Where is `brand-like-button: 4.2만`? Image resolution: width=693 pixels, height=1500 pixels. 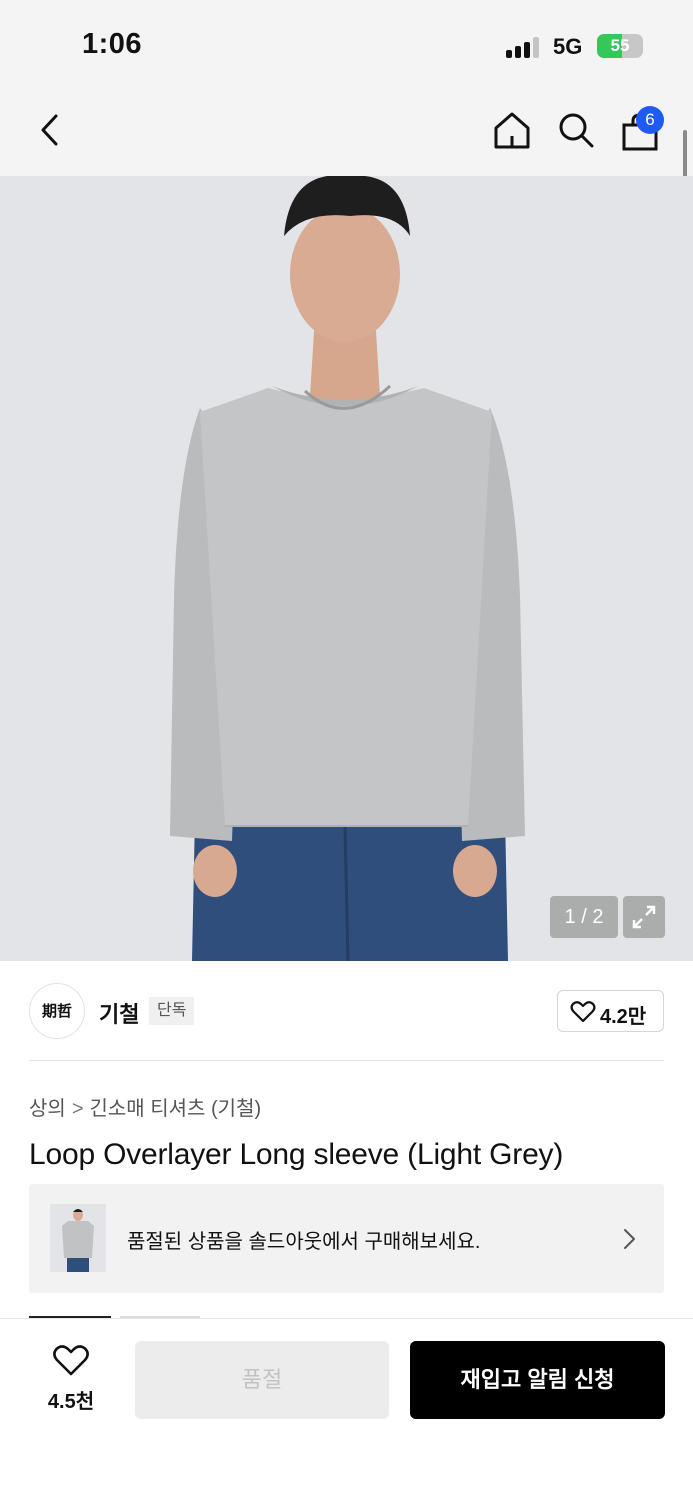 brand-like-button: 4.2만 is located at coordinates (610, 1011).